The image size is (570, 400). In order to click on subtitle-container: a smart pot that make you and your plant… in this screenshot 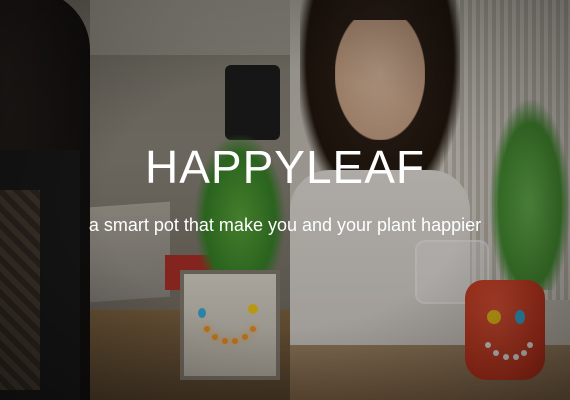, I will do `click(285, 225)`.